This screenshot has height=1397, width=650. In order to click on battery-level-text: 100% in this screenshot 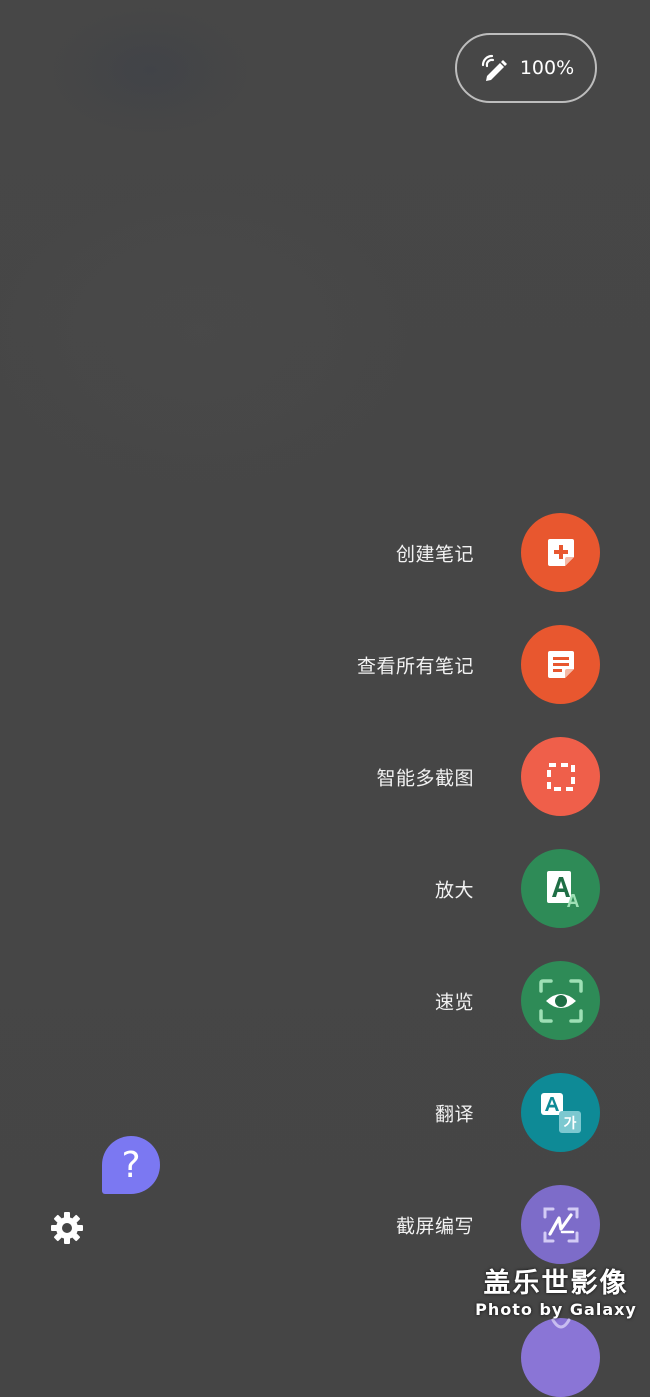, I will do `click(547, 68)`.